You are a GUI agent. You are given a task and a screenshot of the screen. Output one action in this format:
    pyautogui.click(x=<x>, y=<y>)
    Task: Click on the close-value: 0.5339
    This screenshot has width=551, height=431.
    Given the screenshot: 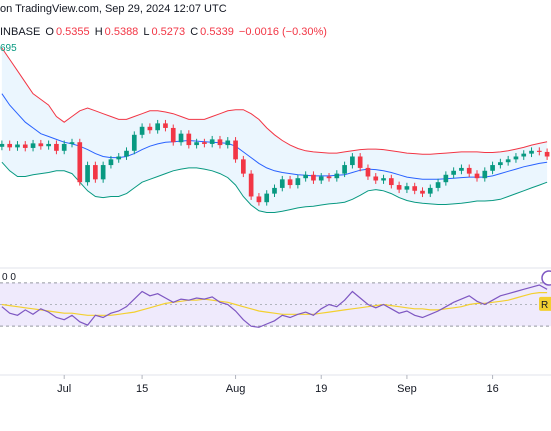 What is the action you would take?
    pyautogui.click(x=217, y=32)
    